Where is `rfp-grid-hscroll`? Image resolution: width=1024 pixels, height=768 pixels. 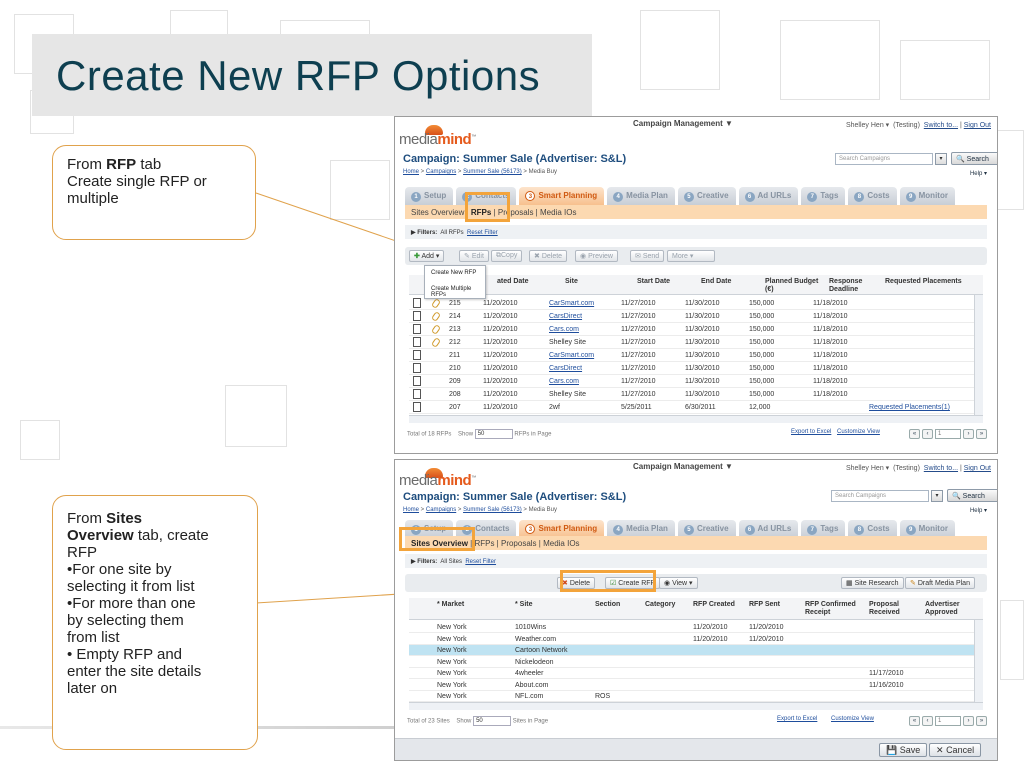 rfp-grid-hscroll is located at coordinates (696, 419).